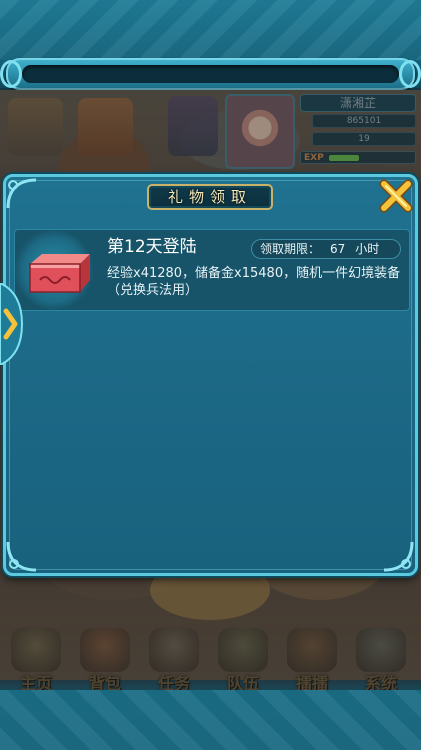 Image resolution: width=421 pixels, height=750 pixels. What do you see at coordinates (210, 720) in the screenshot?
I see `bottom-decor-band` at bounding box center [210, 720].